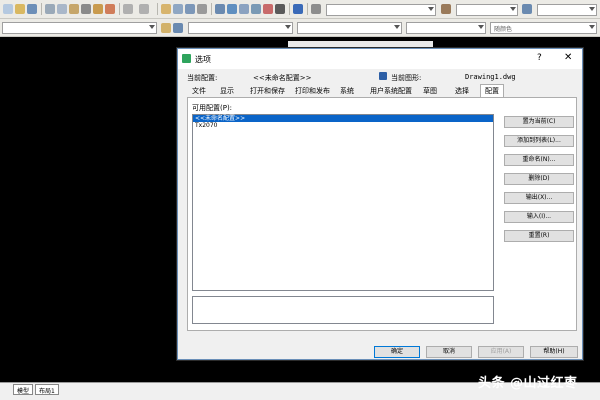 This screenshot has height=400, width=600. Describe the element at coordinates (203, 59) in the screenshot. I see `dialog-title: 选项` at that location.